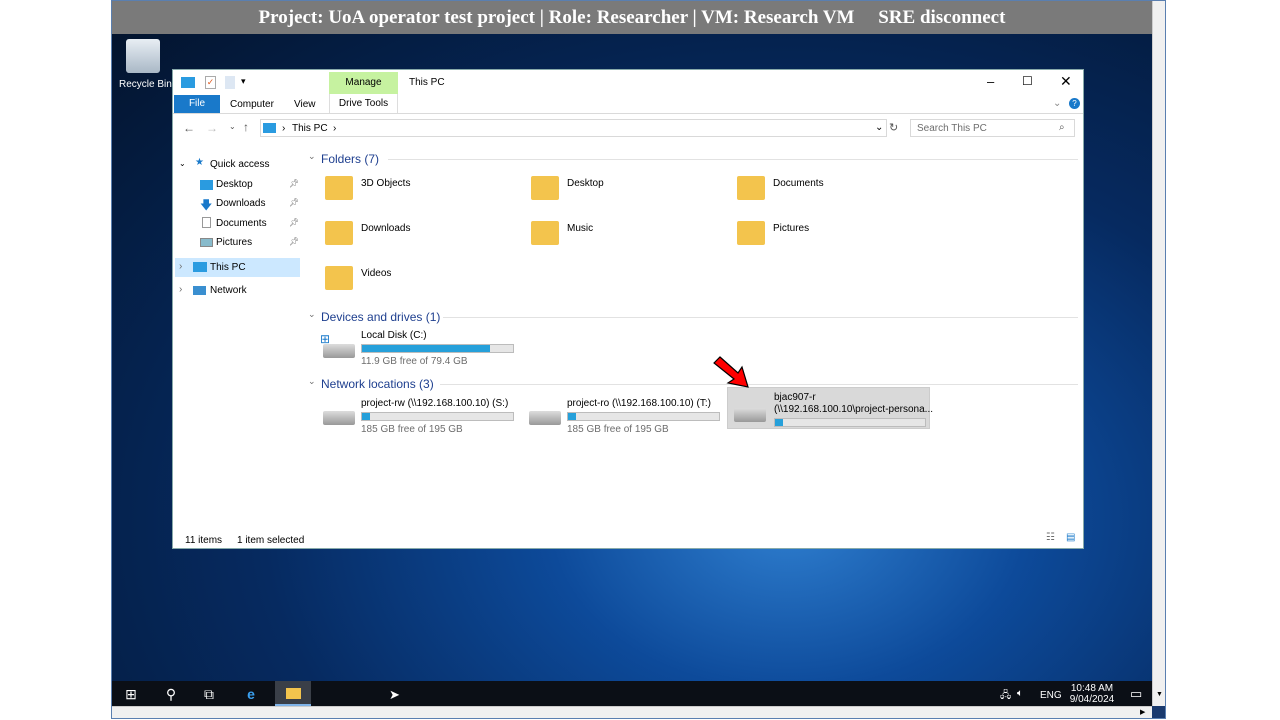 This screenshot has width=1280, height=720. Describe the element at coordinates (380, 317) in the screenshot. I see `devices-header: Devices and drives (1)` at that location.